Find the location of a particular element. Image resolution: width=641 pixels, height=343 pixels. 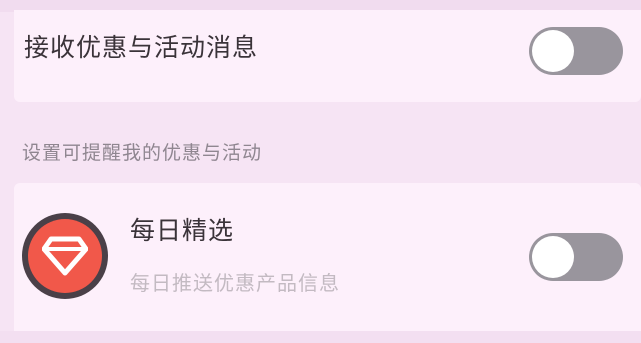

daily-pick-subtitle: 每日推送优惠产品信息 is located at coordinates (235, 283).